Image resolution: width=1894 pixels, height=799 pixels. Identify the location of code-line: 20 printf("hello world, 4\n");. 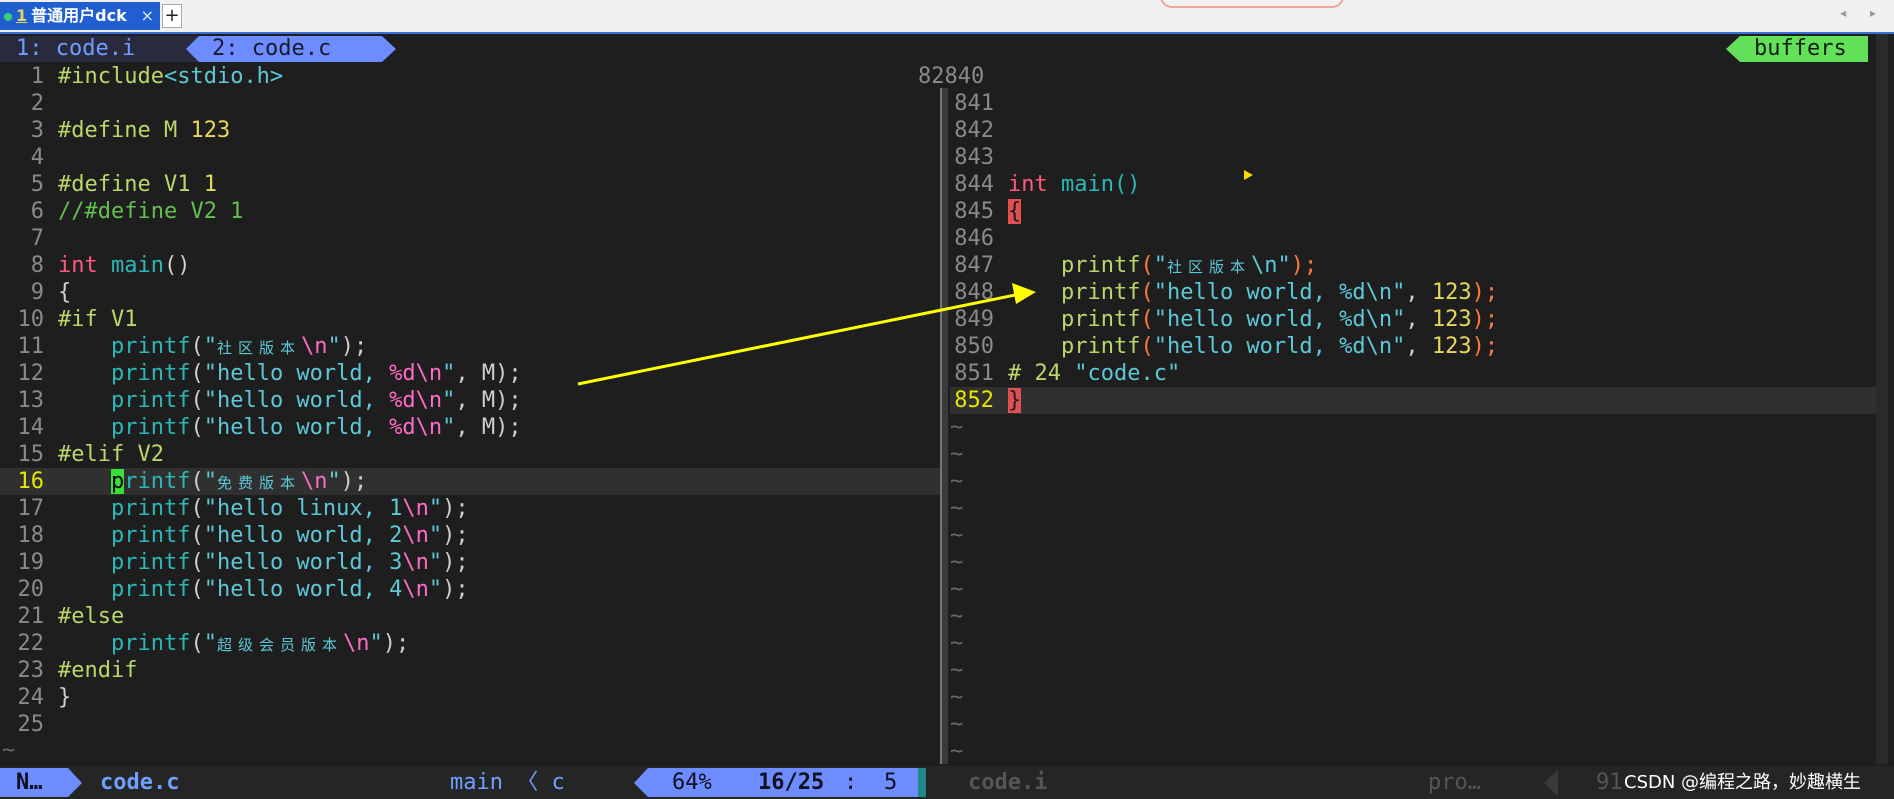
(470, 589).